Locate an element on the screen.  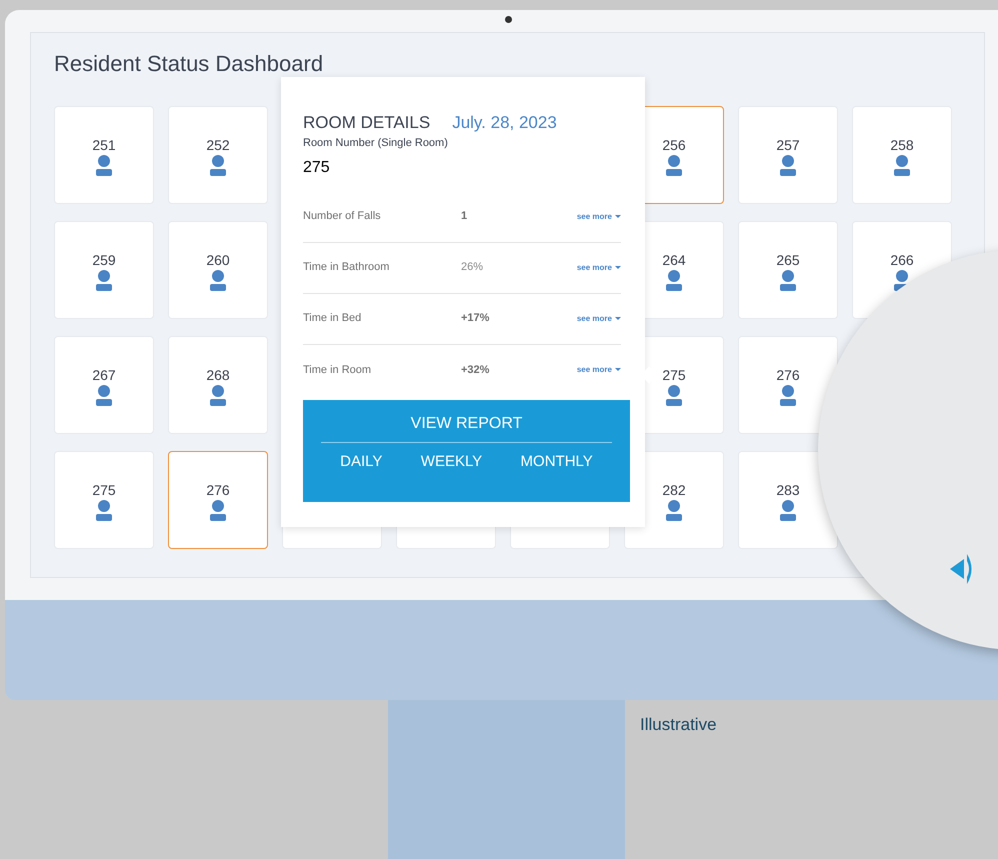
metric-value: +17% is located at coordinates (475, 318).